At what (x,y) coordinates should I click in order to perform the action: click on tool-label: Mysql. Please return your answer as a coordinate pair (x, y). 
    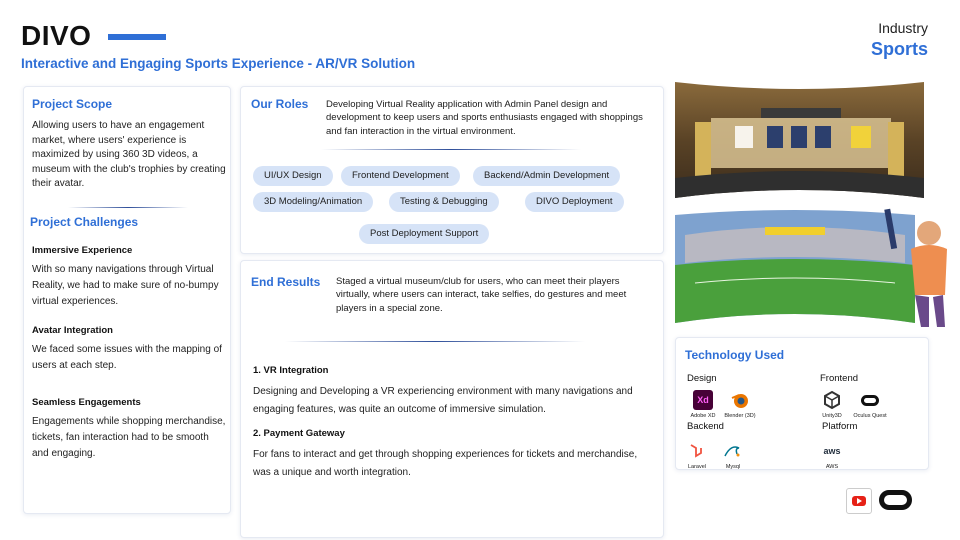
    Looking at the image, I should click on (733, 467).